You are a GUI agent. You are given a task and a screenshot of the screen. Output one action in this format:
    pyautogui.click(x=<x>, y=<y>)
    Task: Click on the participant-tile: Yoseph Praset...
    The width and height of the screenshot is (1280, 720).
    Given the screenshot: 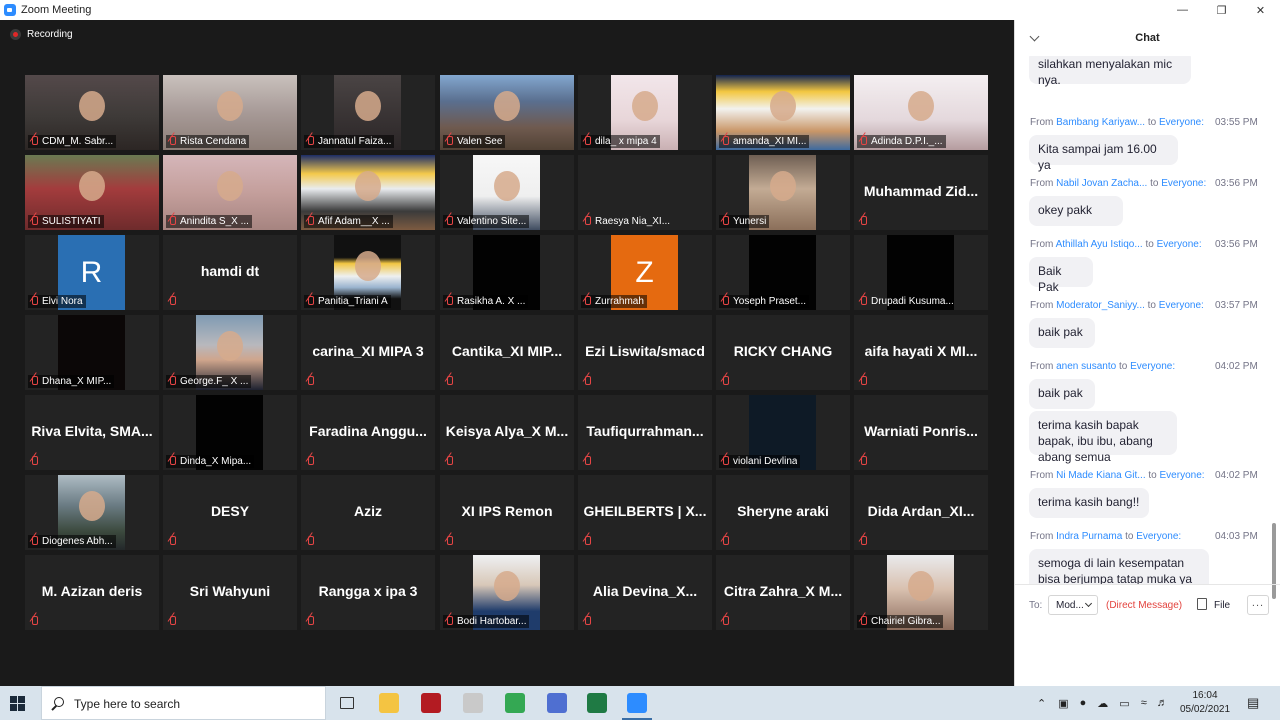 What is the action you would take?
    pyautogui.click(x=783, y=272)
    